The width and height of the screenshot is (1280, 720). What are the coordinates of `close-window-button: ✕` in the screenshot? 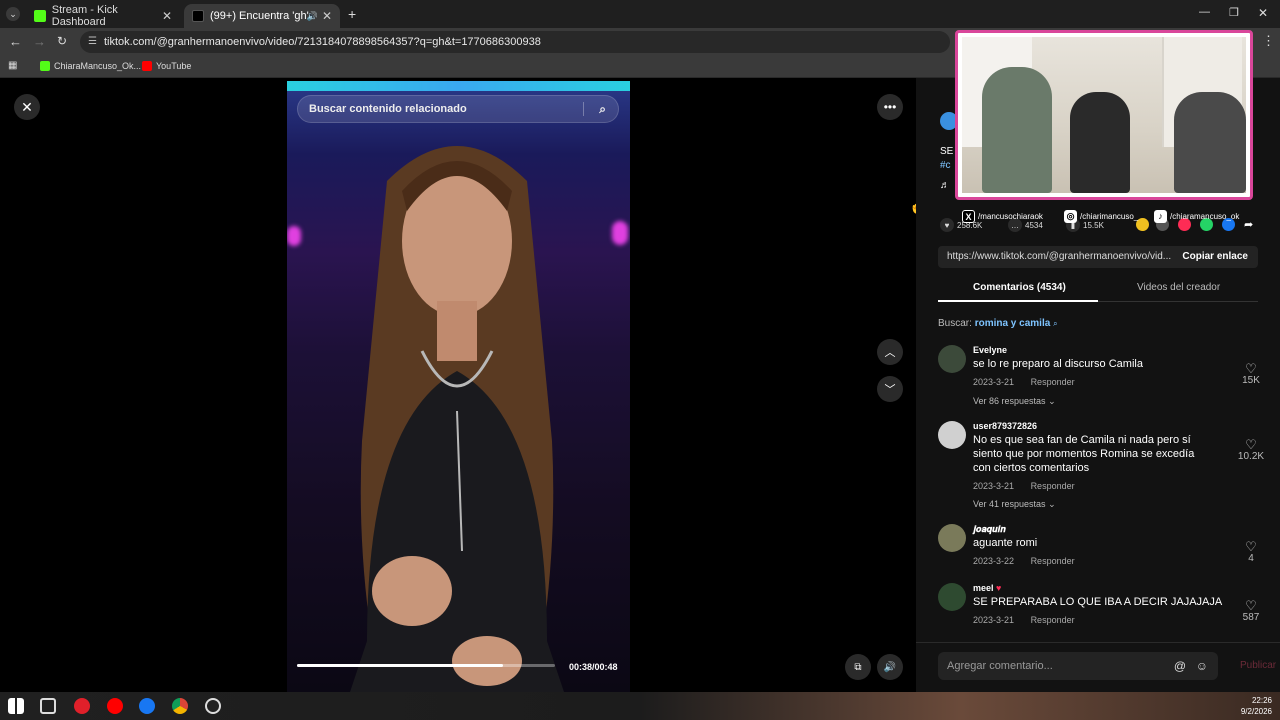 It's located at (1263, 13).